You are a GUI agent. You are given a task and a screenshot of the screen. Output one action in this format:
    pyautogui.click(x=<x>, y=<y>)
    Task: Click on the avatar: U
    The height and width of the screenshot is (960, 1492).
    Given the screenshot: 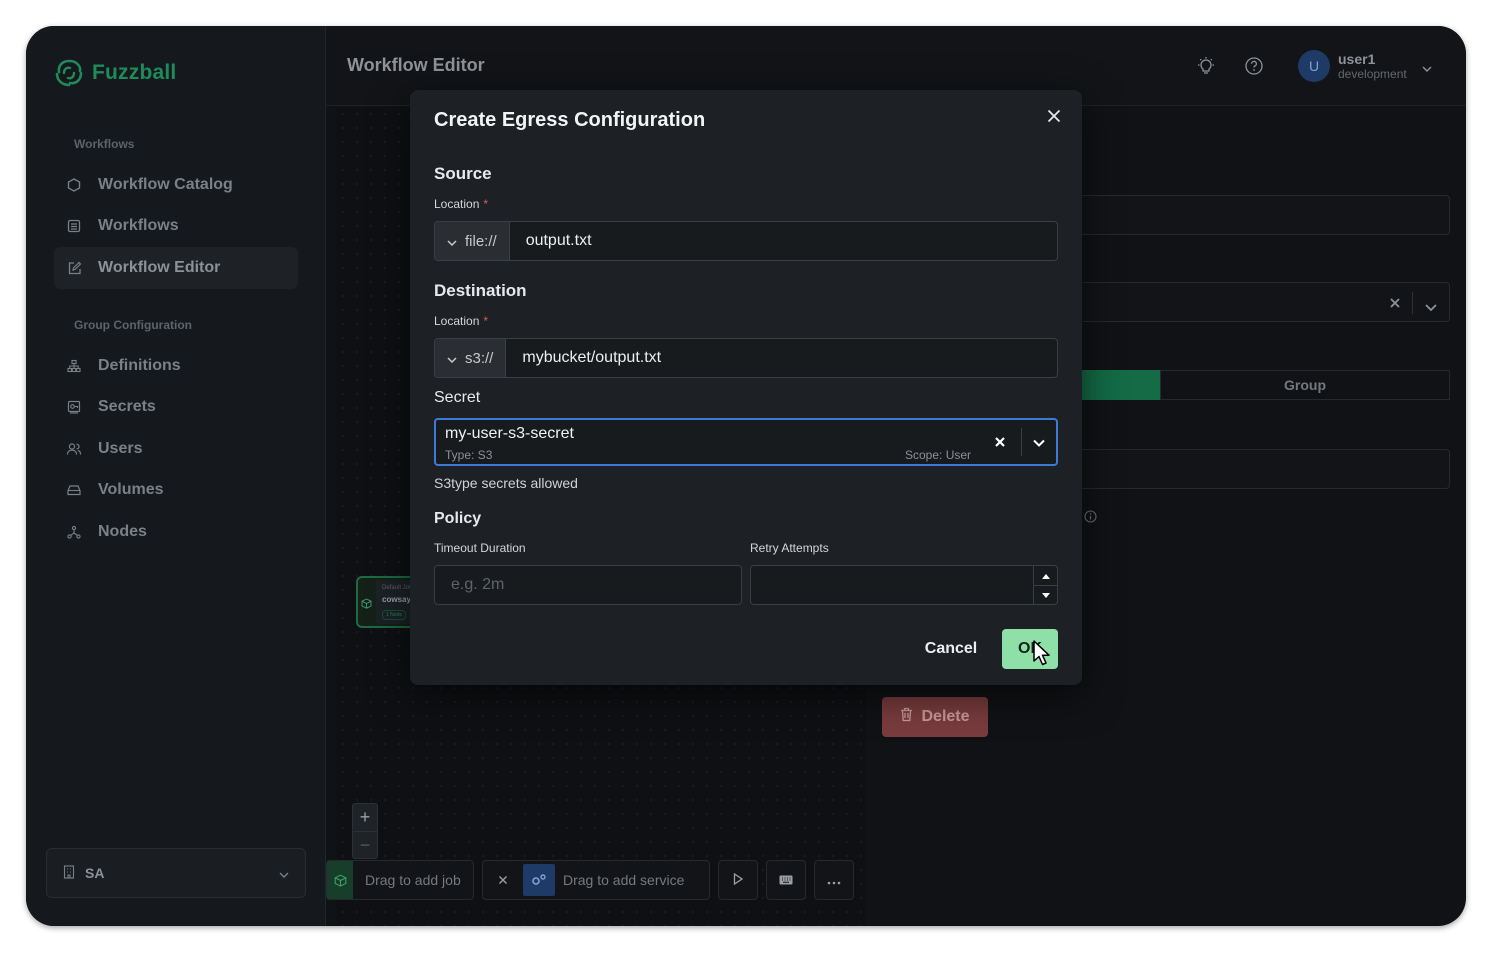 What is the action you would take?
    pyautogui.click(x=1314, y=66)
    